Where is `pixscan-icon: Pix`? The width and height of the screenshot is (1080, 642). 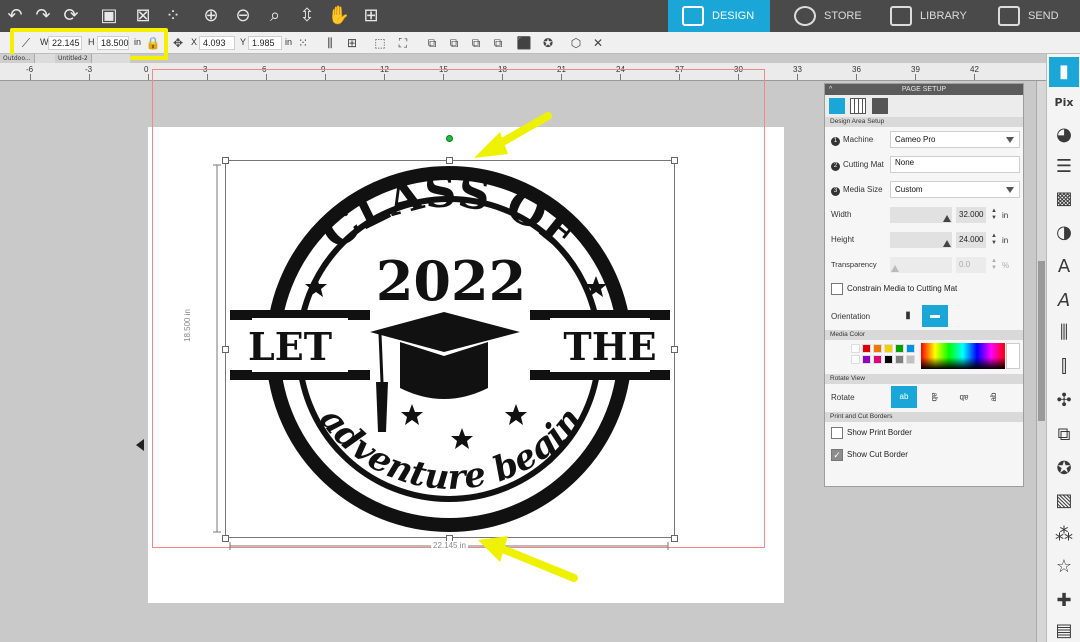 pixscan-icon: Pix is located at coordinates (1064, 103).